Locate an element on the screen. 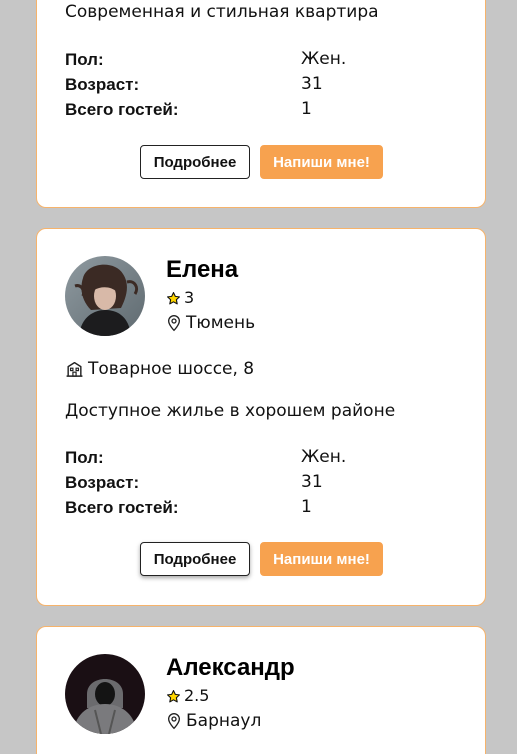 Image resolution: width=517 pixels, height=754 pixels. rating-value: 2.5 is located at coordinates (197, 695).